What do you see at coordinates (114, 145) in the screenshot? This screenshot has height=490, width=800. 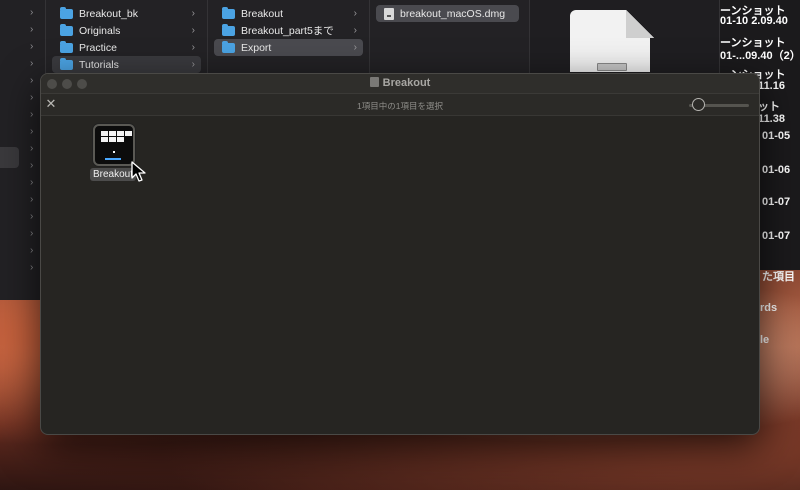 I see `app-icon` at bounding box center [114, 145].